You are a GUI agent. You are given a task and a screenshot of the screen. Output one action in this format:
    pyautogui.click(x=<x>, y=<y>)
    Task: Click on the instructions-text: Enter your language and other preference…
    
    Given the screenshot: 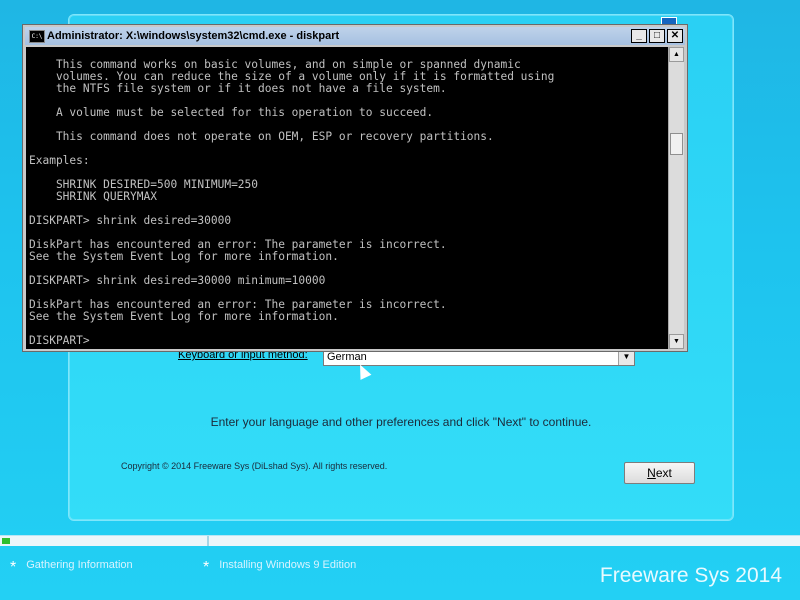 What is the action you would take?
    pyautogui.click(x=401, y=422)
    